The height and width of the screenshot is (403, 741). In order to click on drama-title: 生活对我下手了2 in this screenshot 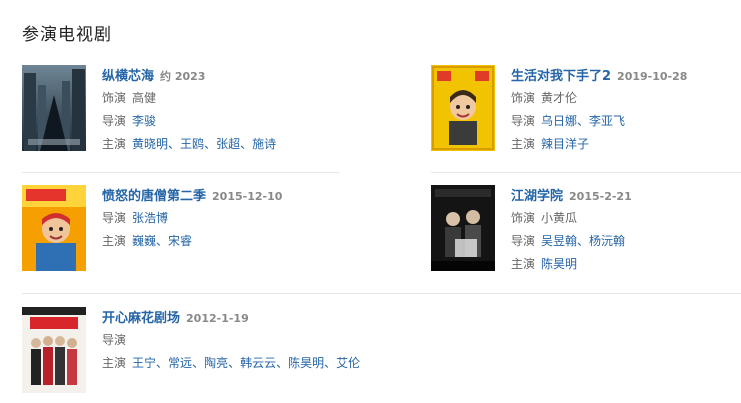, I will do `click(561, 76)`.